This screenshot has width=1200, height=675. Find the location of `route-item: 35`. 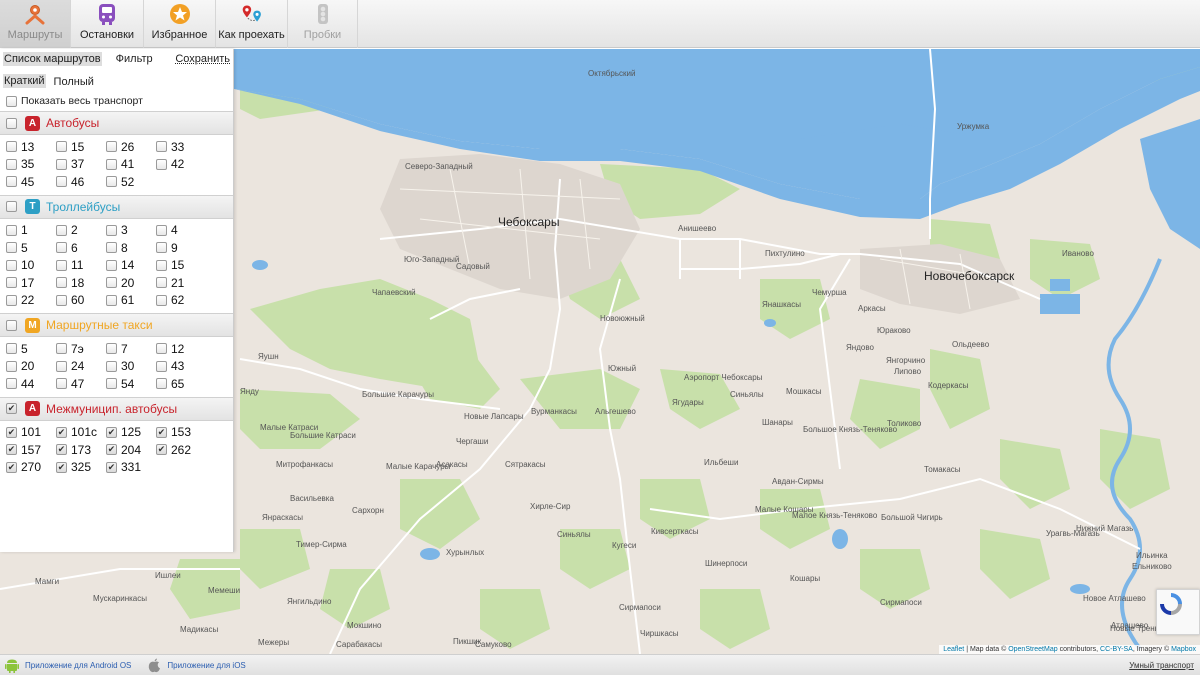

route-item: 35 is located at coordinates (31, 165).